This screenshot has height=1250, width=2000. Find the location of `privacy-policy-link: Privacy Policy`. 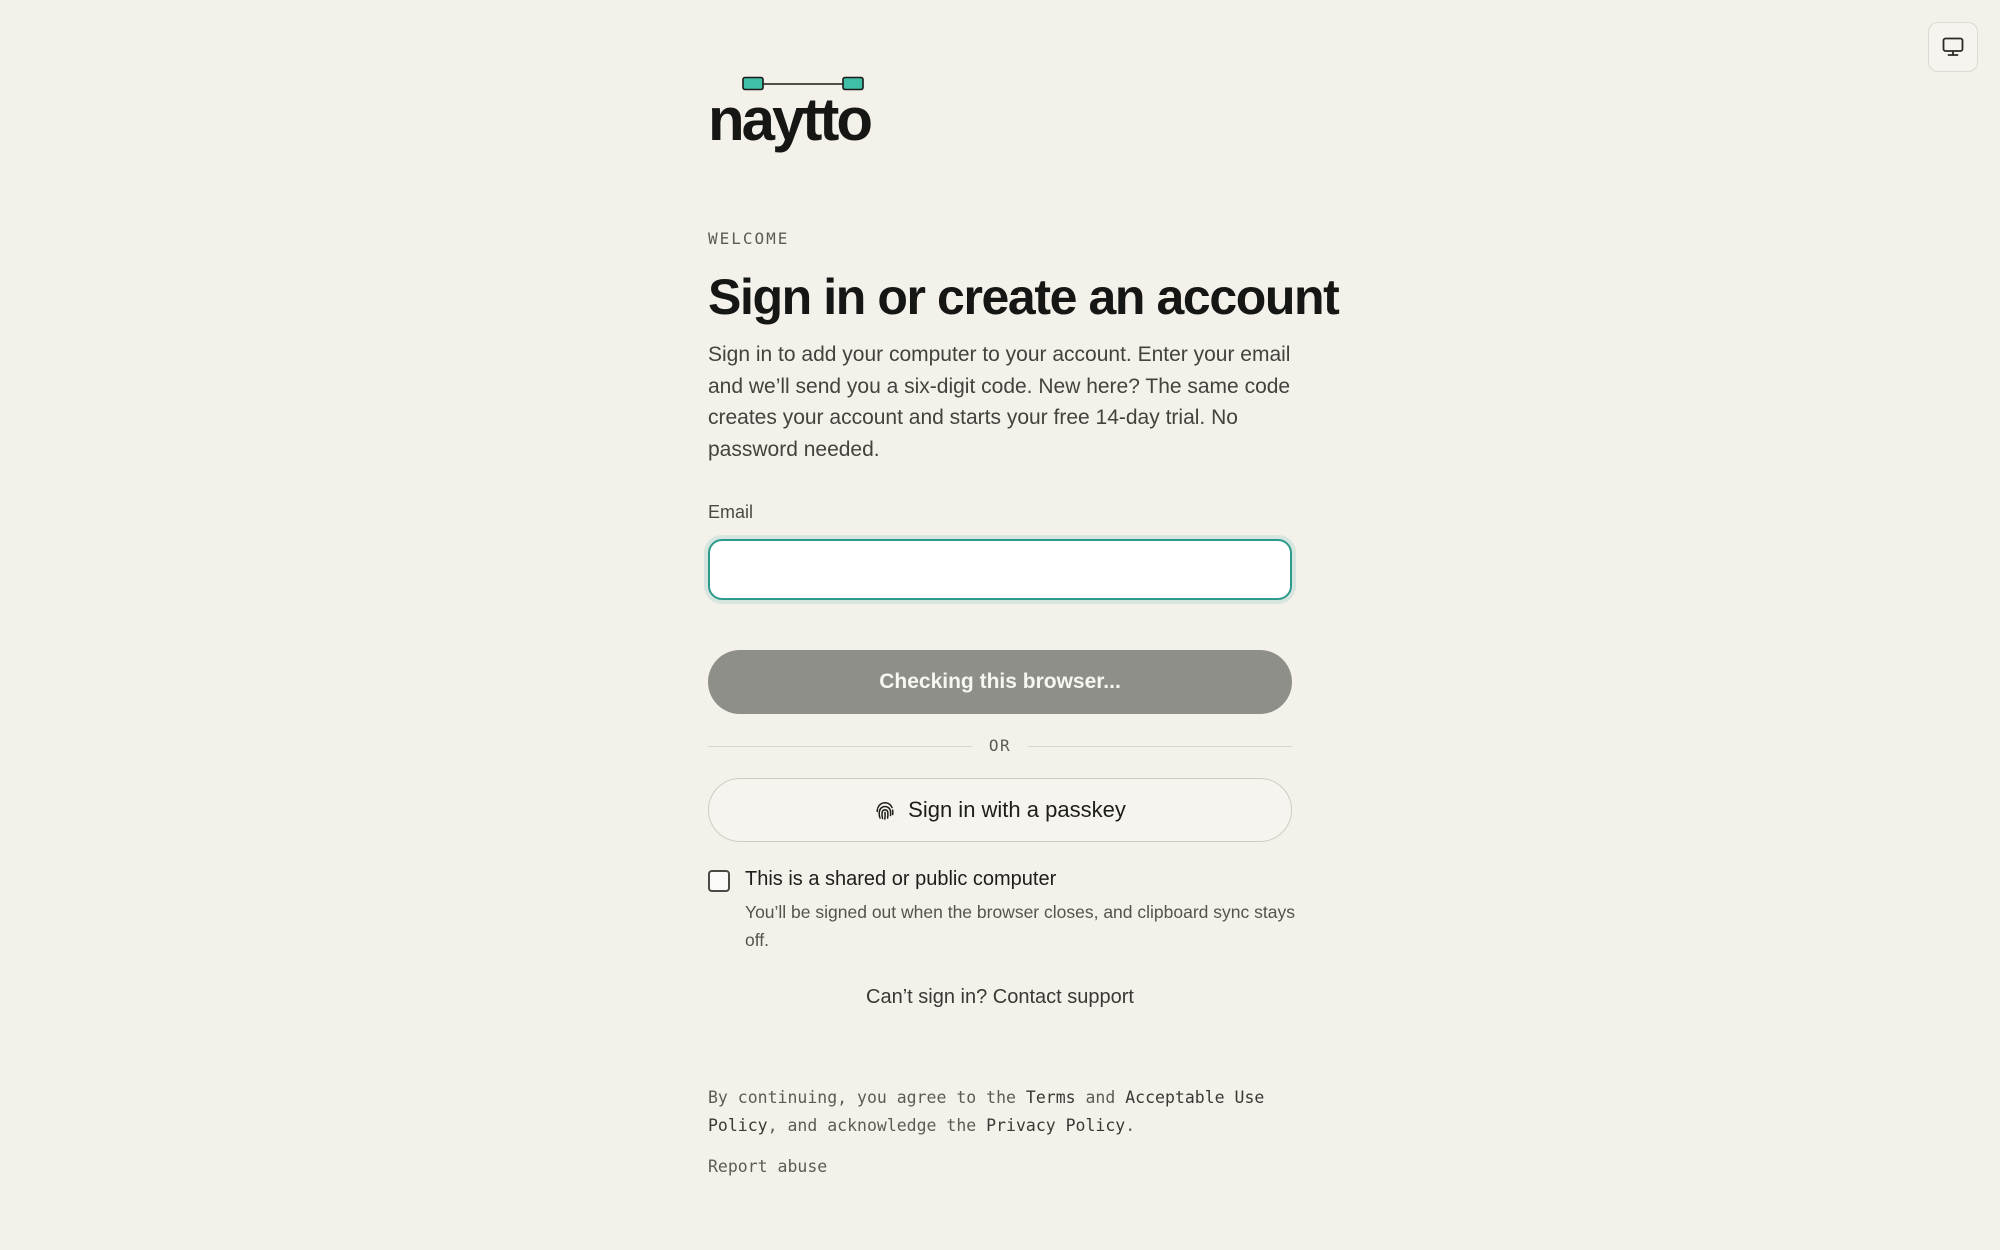

privacy-policy-link: Privacy Policy is located at coordinates (1055, 1125).